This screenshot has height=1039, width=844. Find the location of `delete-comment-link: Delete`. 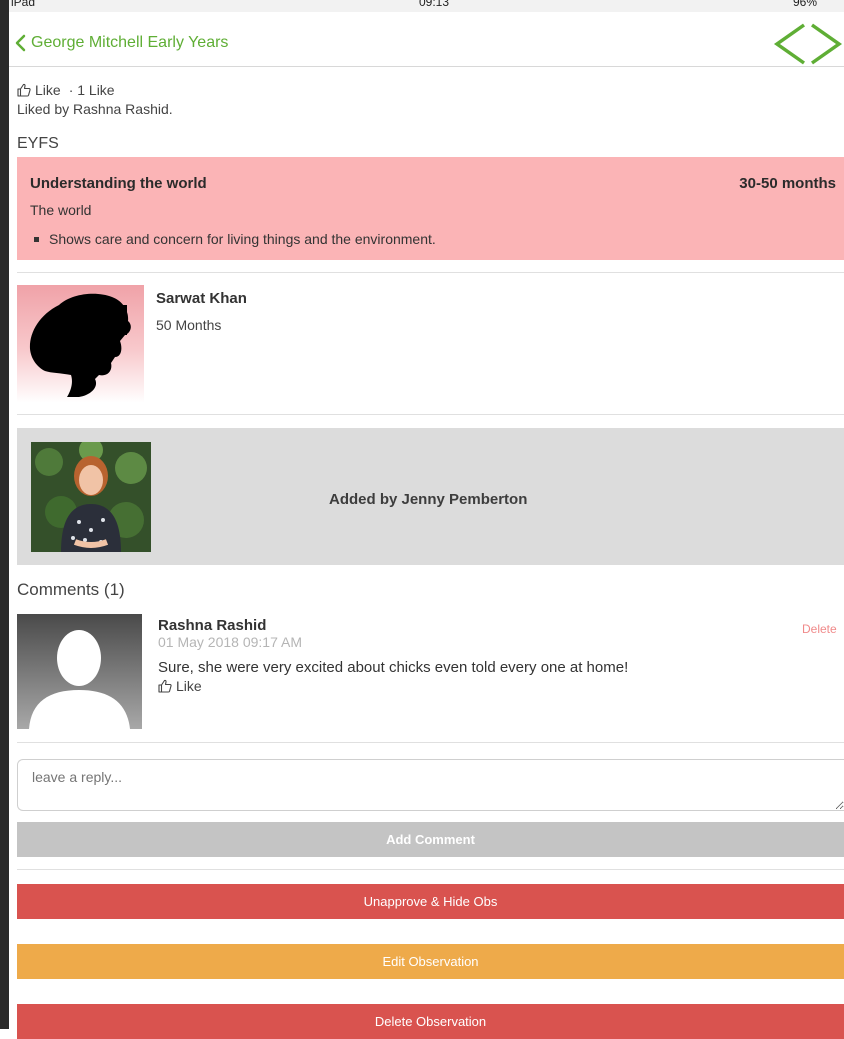

delete-comment-link: Delete is located at coordinates (823, 629).